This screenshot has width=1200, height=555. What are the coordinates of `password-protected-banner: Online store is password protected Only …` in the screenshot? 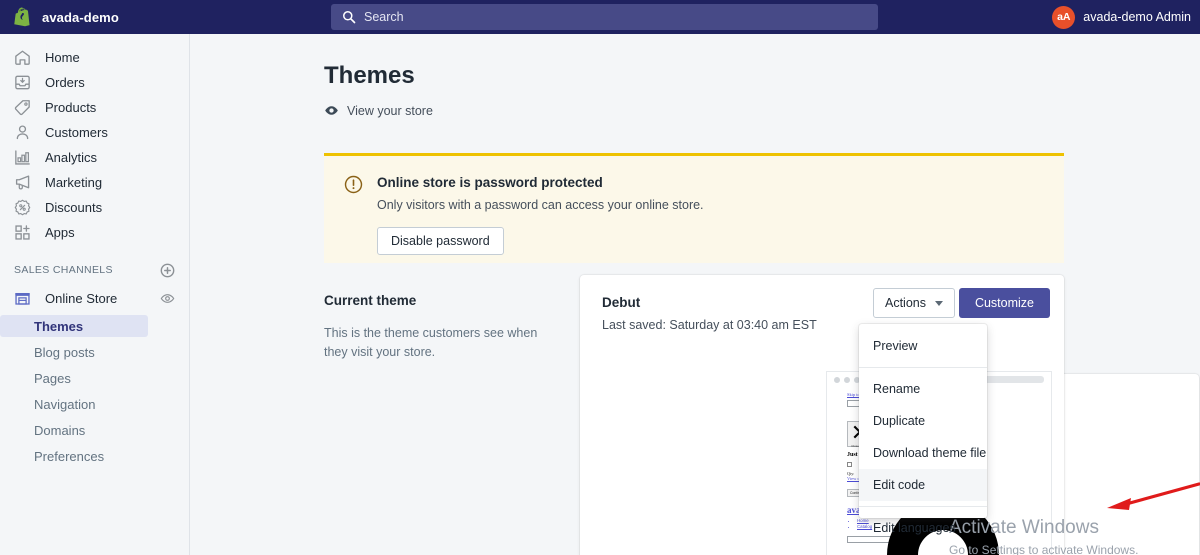 It's located at (694, 208).